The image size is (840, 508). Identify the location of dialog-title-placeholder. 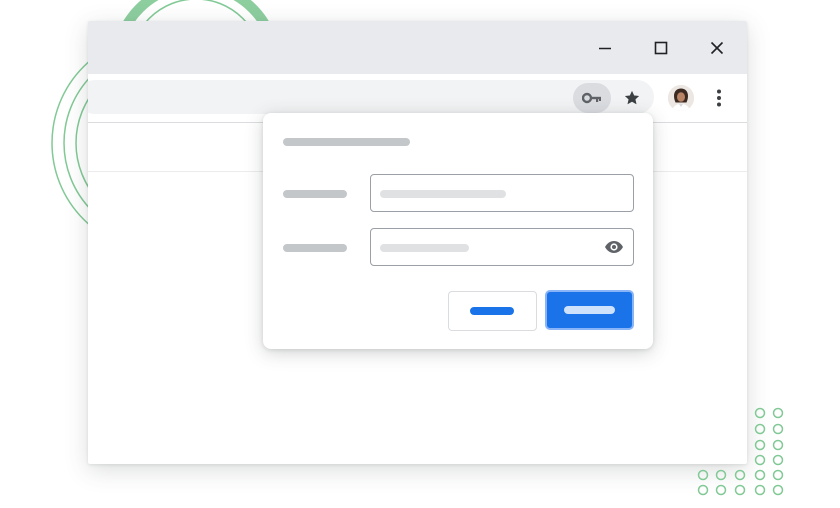
(346, 142).